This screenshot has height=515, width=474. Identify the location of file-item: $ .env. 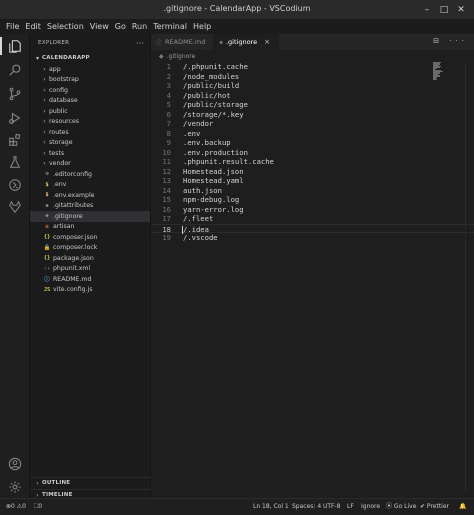
(90, 185).